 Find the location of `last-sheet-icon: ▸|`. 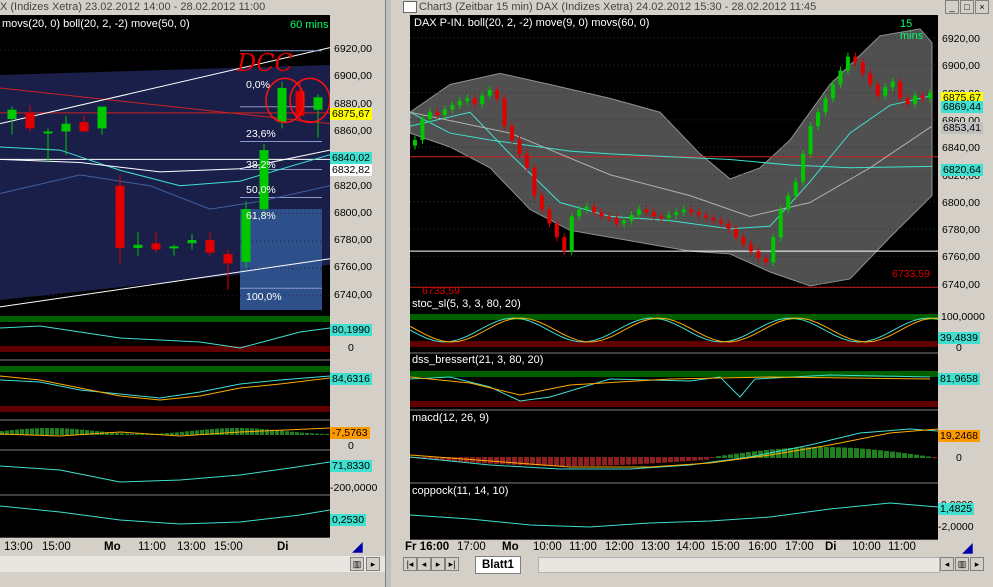

last-sheet-icon: ▸| is located at coordinates (452, 564).